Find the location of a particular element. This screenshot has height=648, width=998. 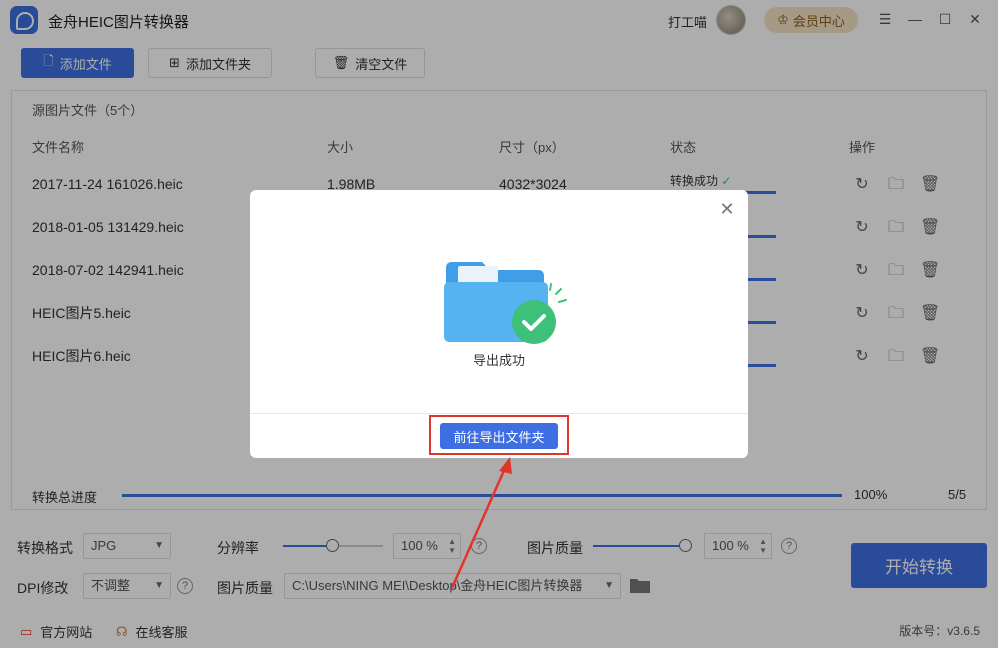

close-icon: ✕ is located at coordinates (727, 209).